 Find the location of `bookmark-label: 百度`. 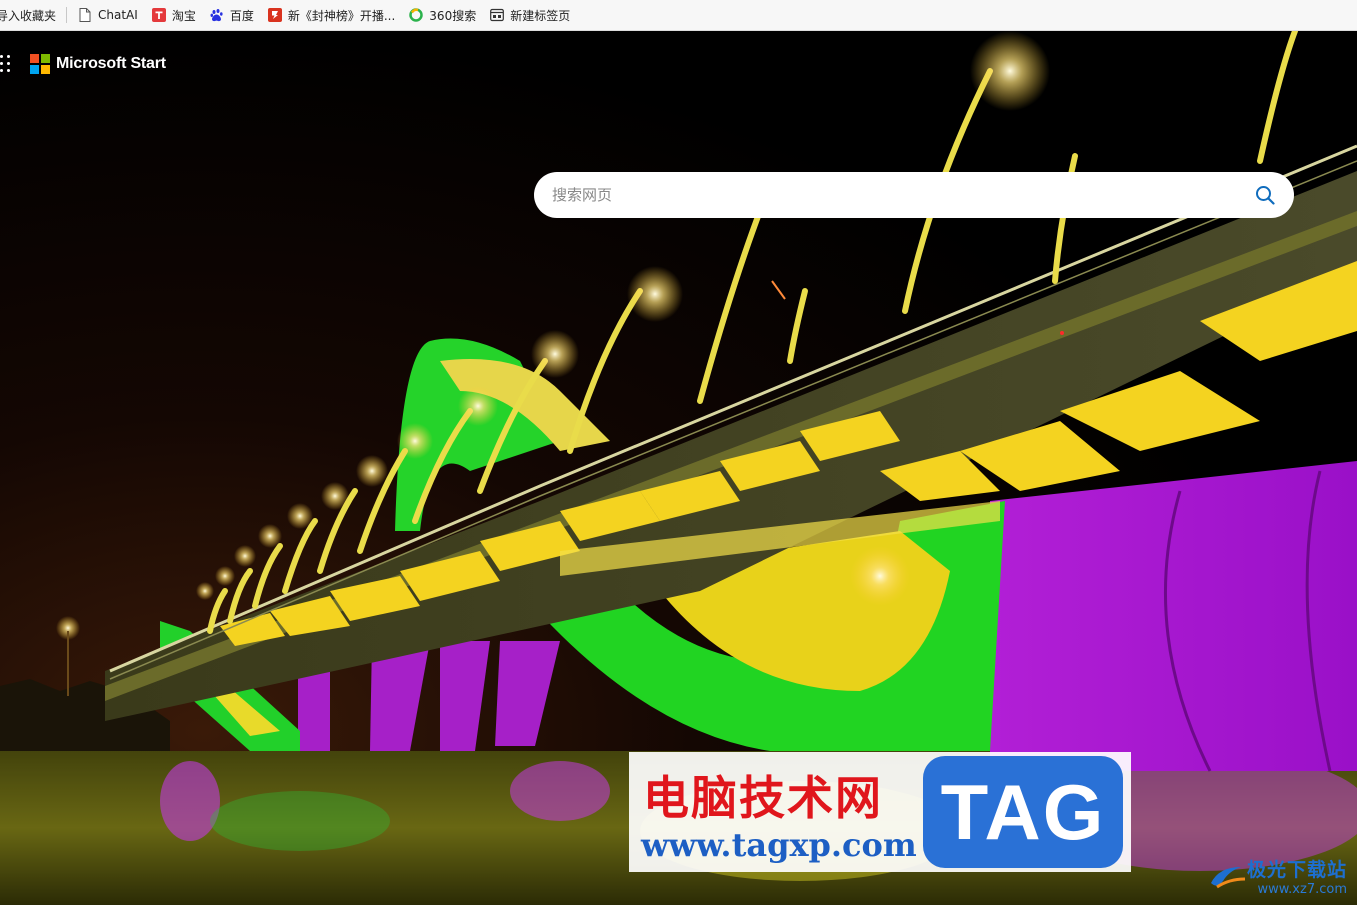

bookmark-label: 百度 is located at coordinates (241, 15).